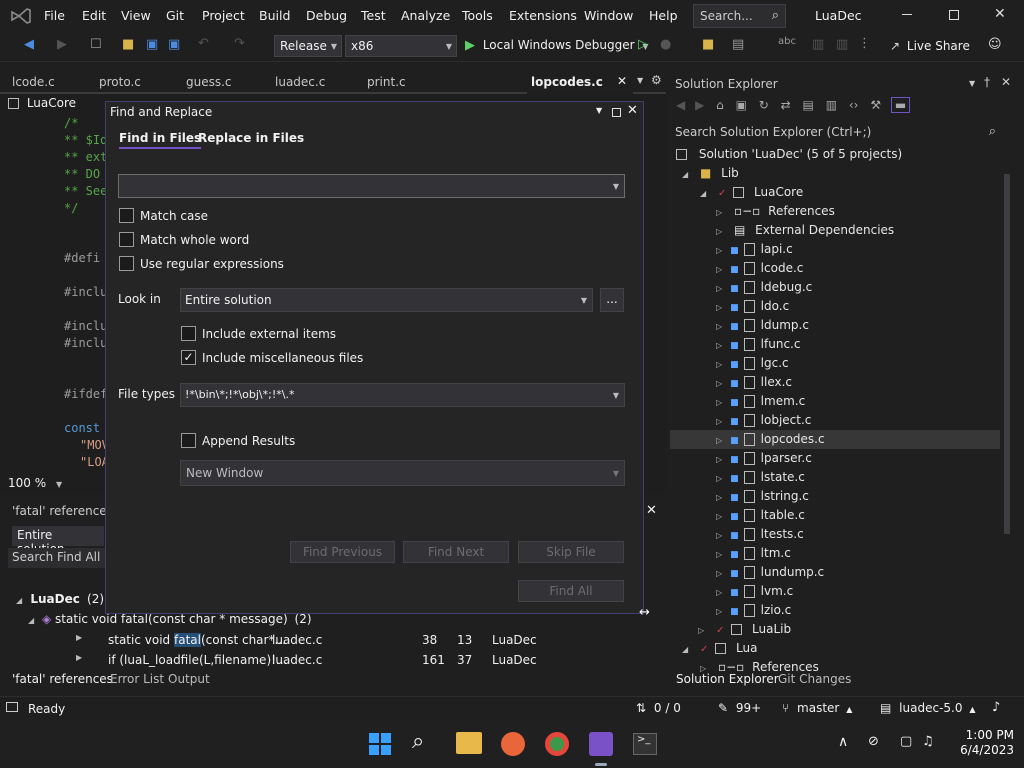  Describe the element at coordinates (342, 552) in the screenshot. I see `find-previous-button: Find Previous` at that location.